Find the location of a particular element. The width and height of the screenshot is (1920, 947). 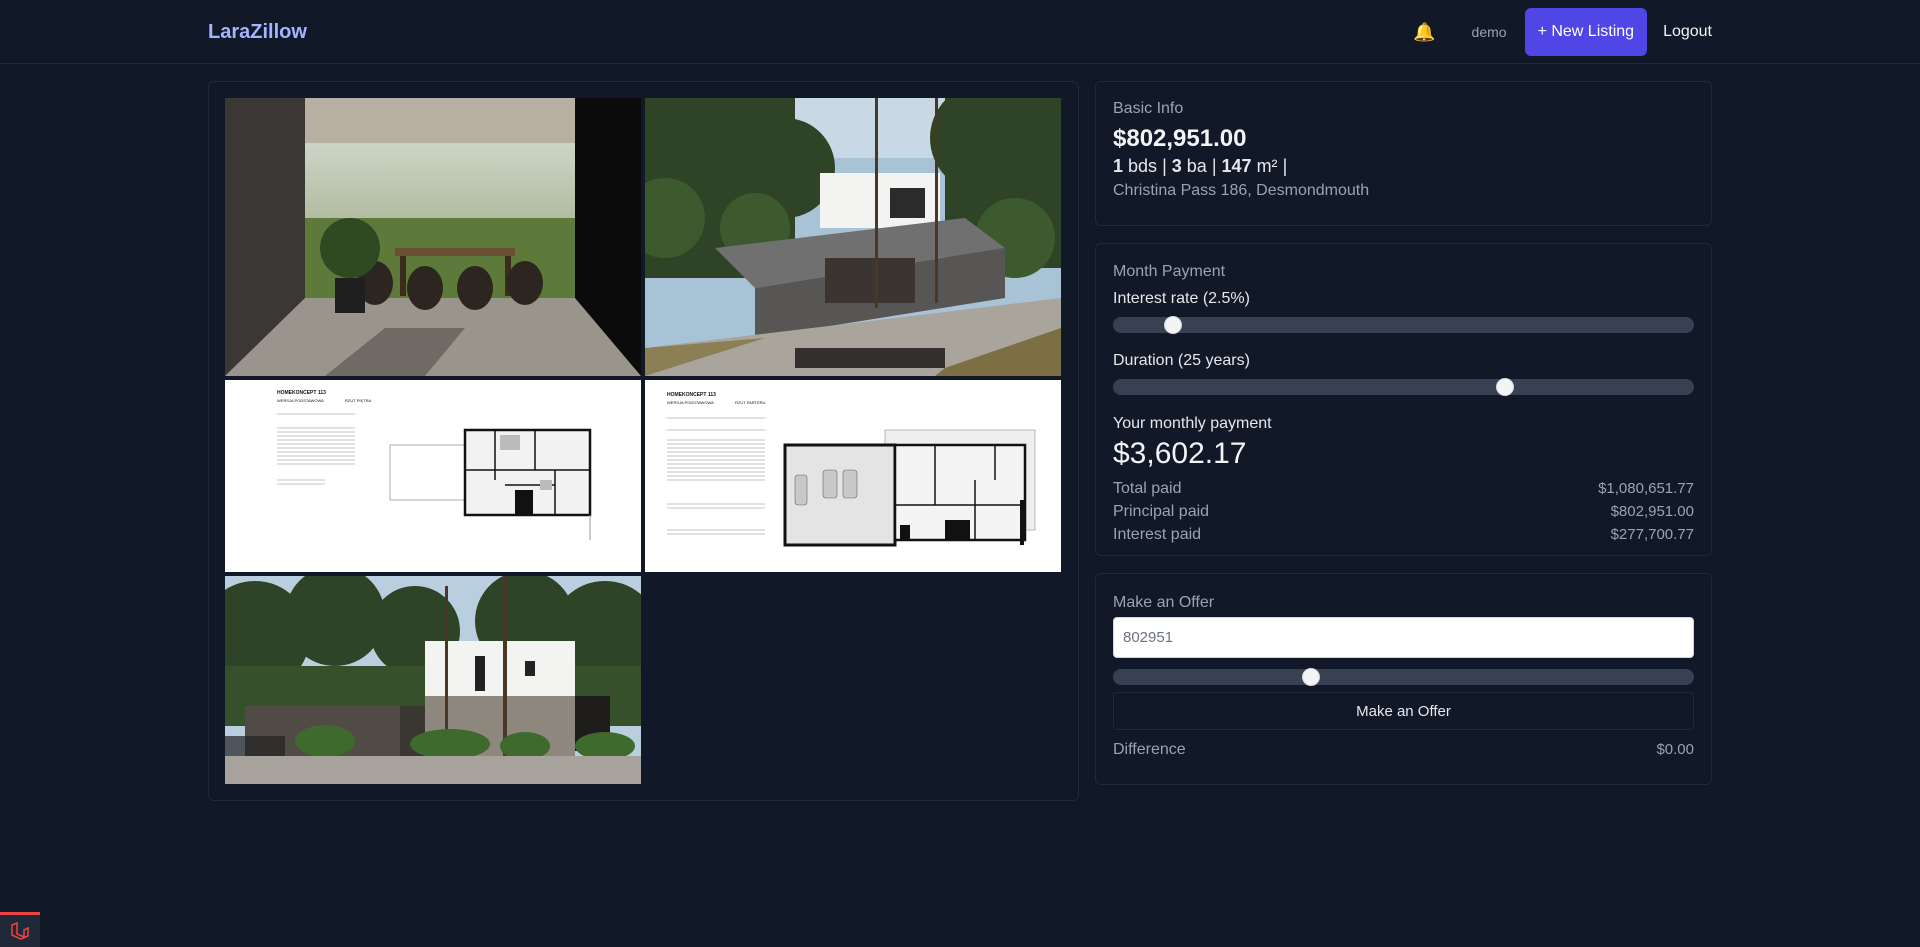

top-navbar: LaraZillow 🔔 demo + New Listing Logout is located at coordinates (960, 32).